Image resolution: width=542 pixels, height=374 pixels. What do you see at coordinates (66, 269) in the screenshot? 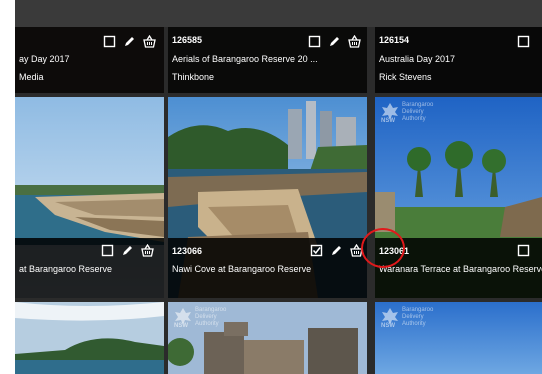
I see `tile-title: at Barangaroo Reserve` at bounding box center [66, 269].